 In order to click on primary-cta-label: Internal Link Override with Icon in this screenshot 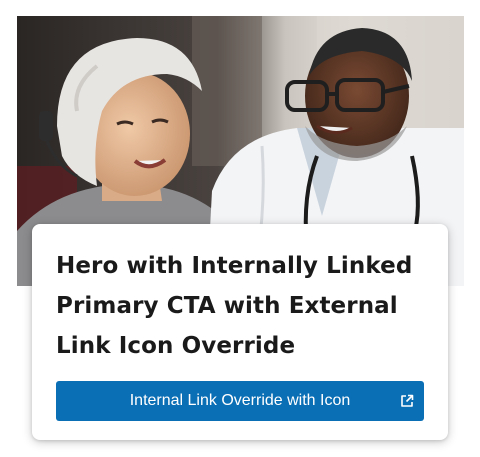, I will do `click(240, 400)`.